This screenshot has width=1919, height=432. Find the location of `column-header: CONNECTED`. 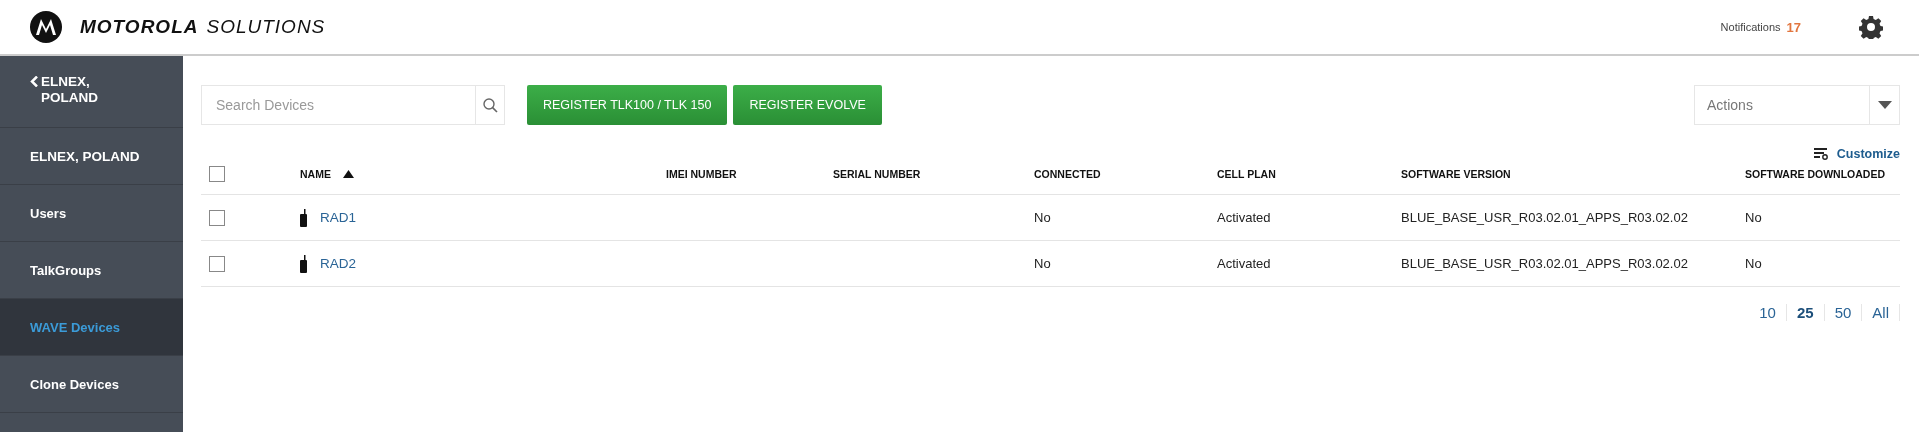

column-header: CONNECTED is located at coordinates (1067, 174).